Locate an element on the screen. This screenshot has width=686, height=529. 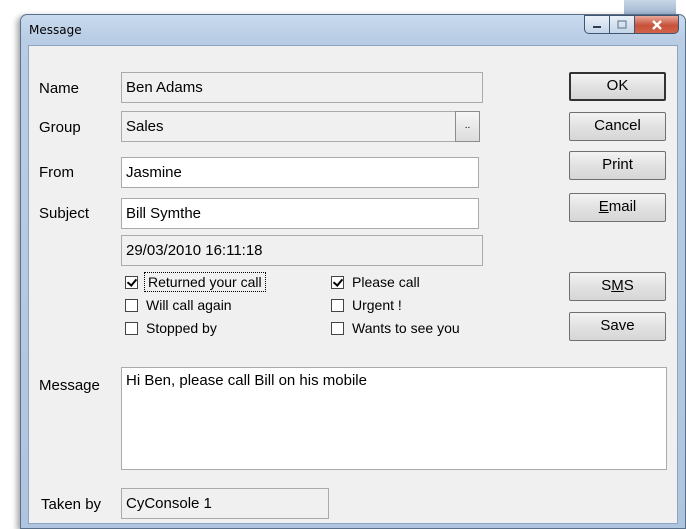
sms-button: SMS is located at coordinates (617, 286).